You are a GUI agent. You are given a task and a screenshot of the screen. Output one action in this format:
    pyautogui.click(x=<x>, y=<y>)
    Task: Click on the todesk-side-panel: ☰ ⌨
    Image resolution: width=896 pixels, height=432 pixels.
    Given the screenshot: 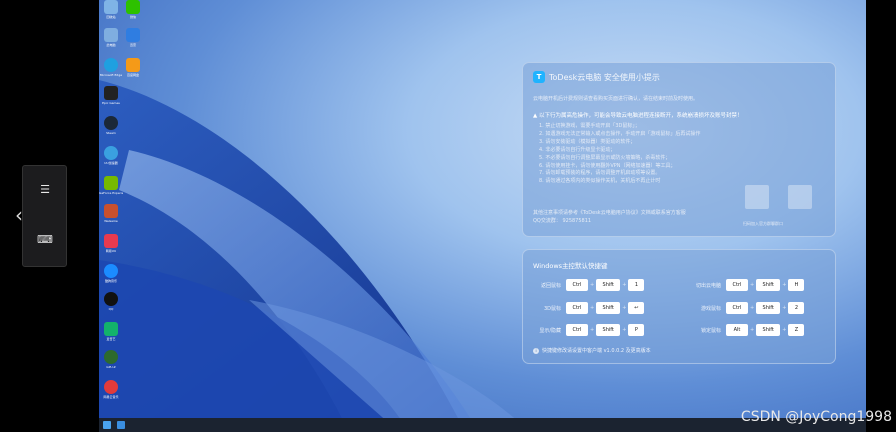 What is the action you would take?
    pyautogui.click(x=44, y=216)
    